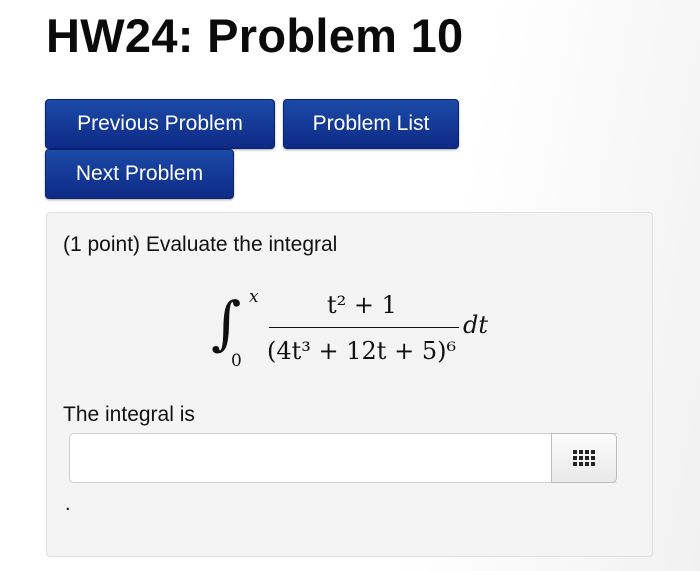  I want to click on upper-limit: x, so click(254, 297).